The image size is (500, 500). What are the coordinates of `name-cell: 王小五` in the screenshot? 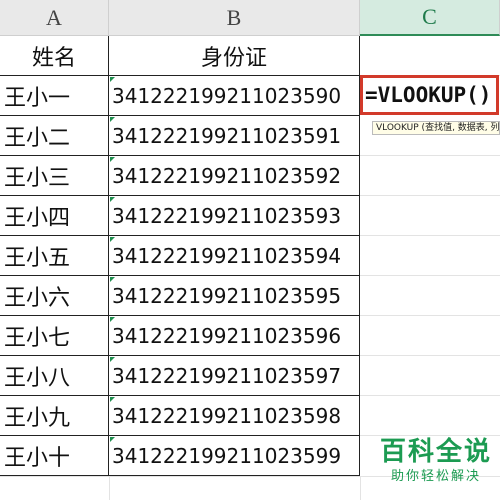 It's located at (54, 256).